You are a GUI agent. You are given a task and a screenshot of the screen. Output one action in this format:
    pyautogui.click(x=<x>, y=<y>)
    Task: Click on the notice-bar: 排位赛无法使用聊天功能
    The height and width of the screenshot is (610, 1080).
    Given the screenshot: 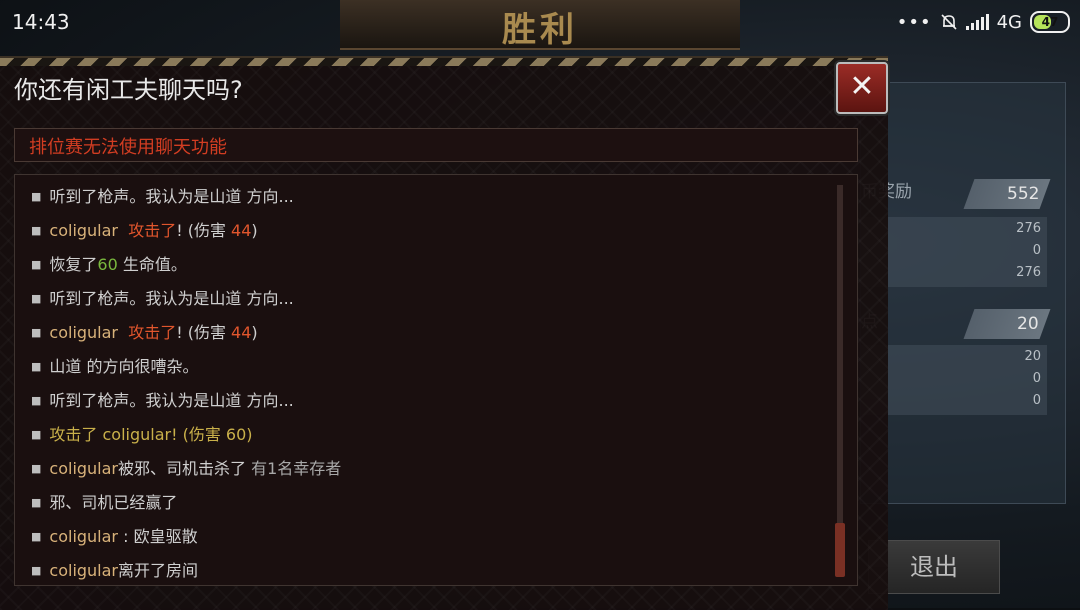 What is the action you would take?
    pyautogui.click(x=436, y=145)
    